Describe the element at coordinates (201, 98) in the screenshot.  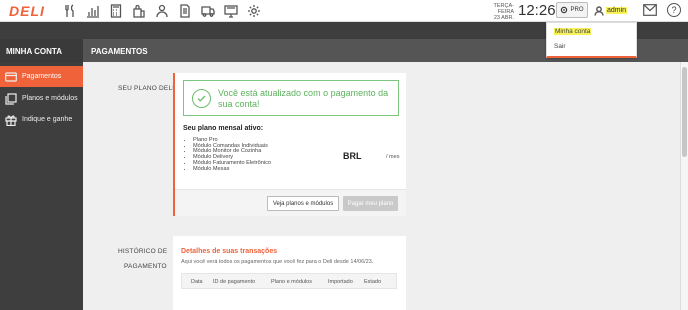
I see `check-circle-icon` at that location.